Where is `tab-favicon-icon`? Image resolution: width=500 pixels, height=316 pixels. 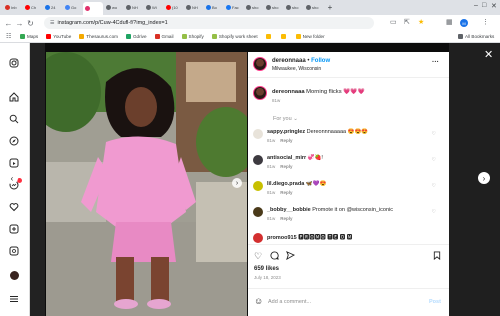
tab-favicon-icon is located at coordinates (268, 7).